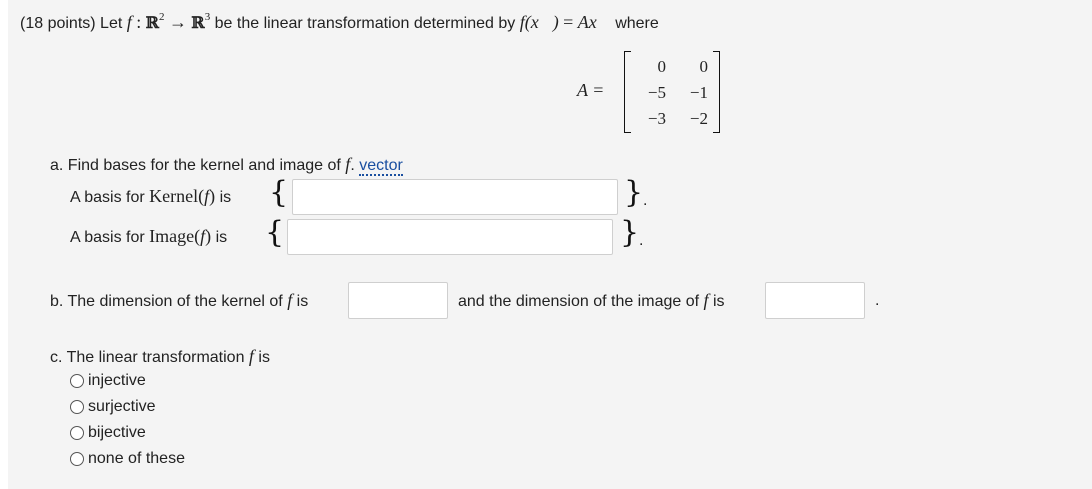 The height and width of the screenshot is (489, 1092). I want to click on codomain-exponent: 3, so click(207, 17).